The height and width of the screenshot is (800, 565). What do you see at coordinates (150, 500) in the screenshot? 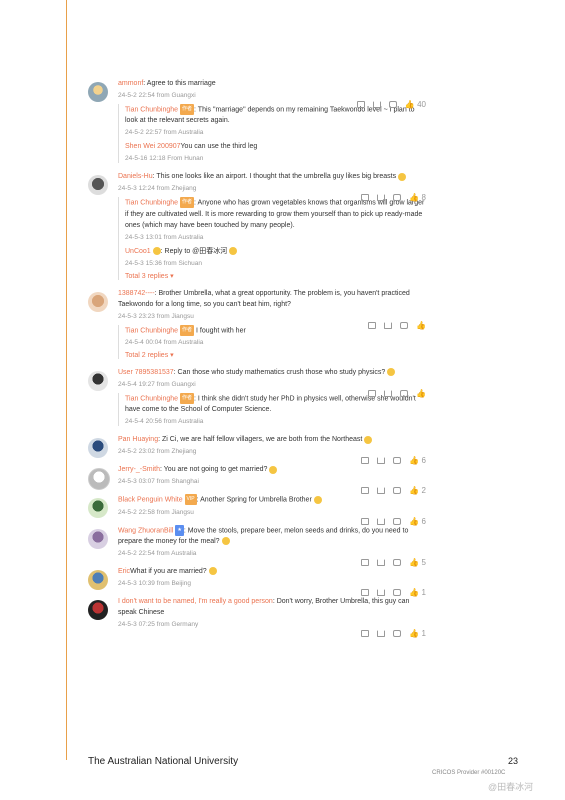
I see `comment-username: Black Penguin White` at bounding box center [150, 500].